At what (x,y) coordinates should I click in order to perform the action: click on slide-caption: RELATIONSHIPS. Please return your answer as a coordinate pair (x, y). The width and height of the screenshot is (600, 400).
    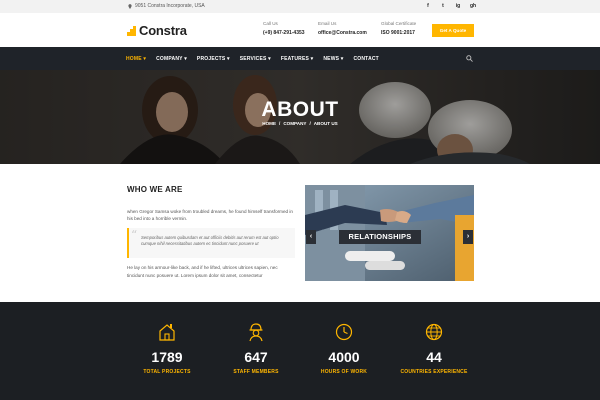
    Looking at the image, I should click on (380, 237).